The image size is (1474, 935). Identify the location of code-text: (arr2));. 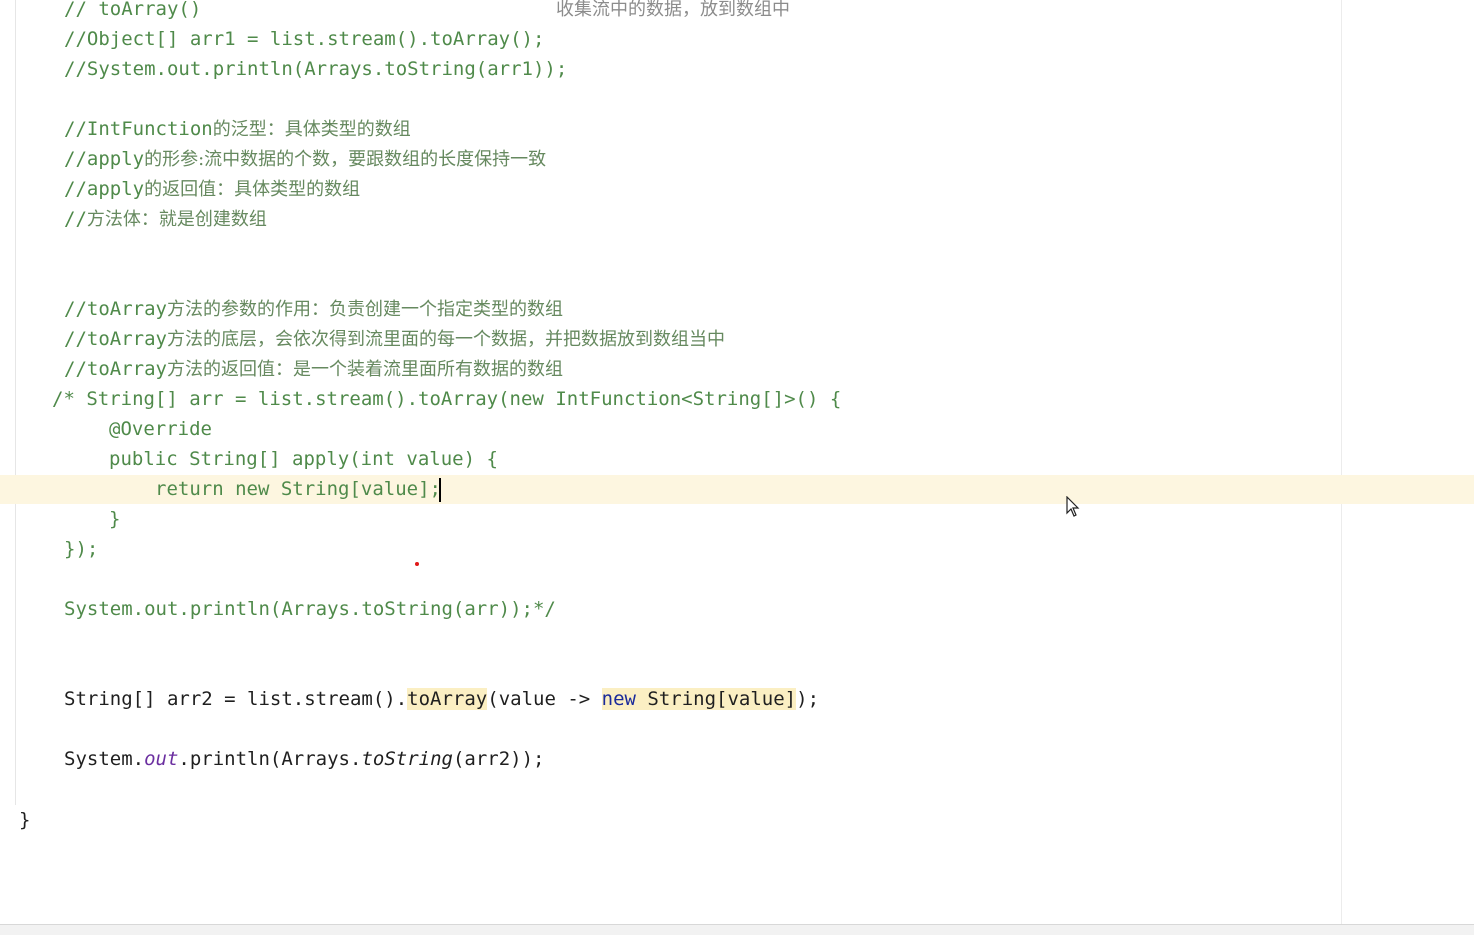
(498, 759).